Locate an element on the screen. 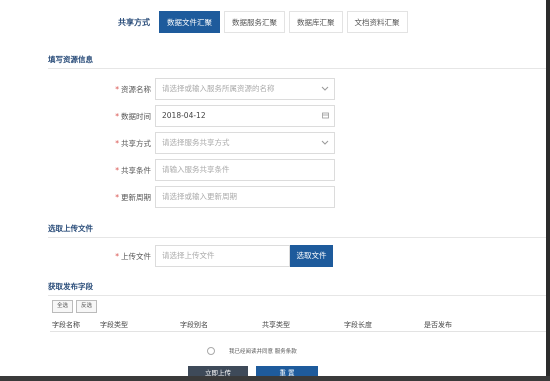  field-select-buttons: 全选 反选 is located at coordinates (76, 306).